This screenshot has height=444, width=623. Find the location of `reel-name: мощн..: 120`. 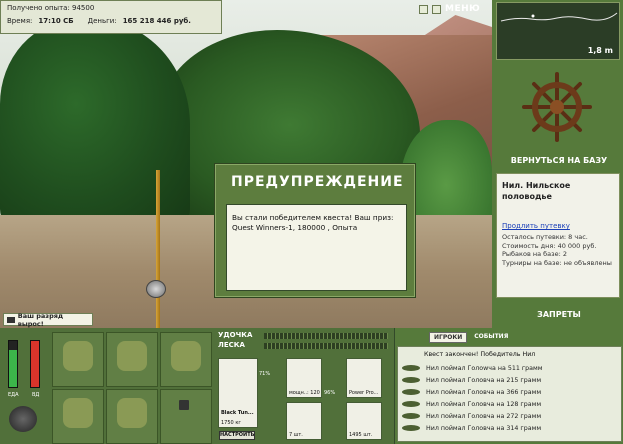

reel-name: мощн..: 120 is located at coordinates (304, 393).